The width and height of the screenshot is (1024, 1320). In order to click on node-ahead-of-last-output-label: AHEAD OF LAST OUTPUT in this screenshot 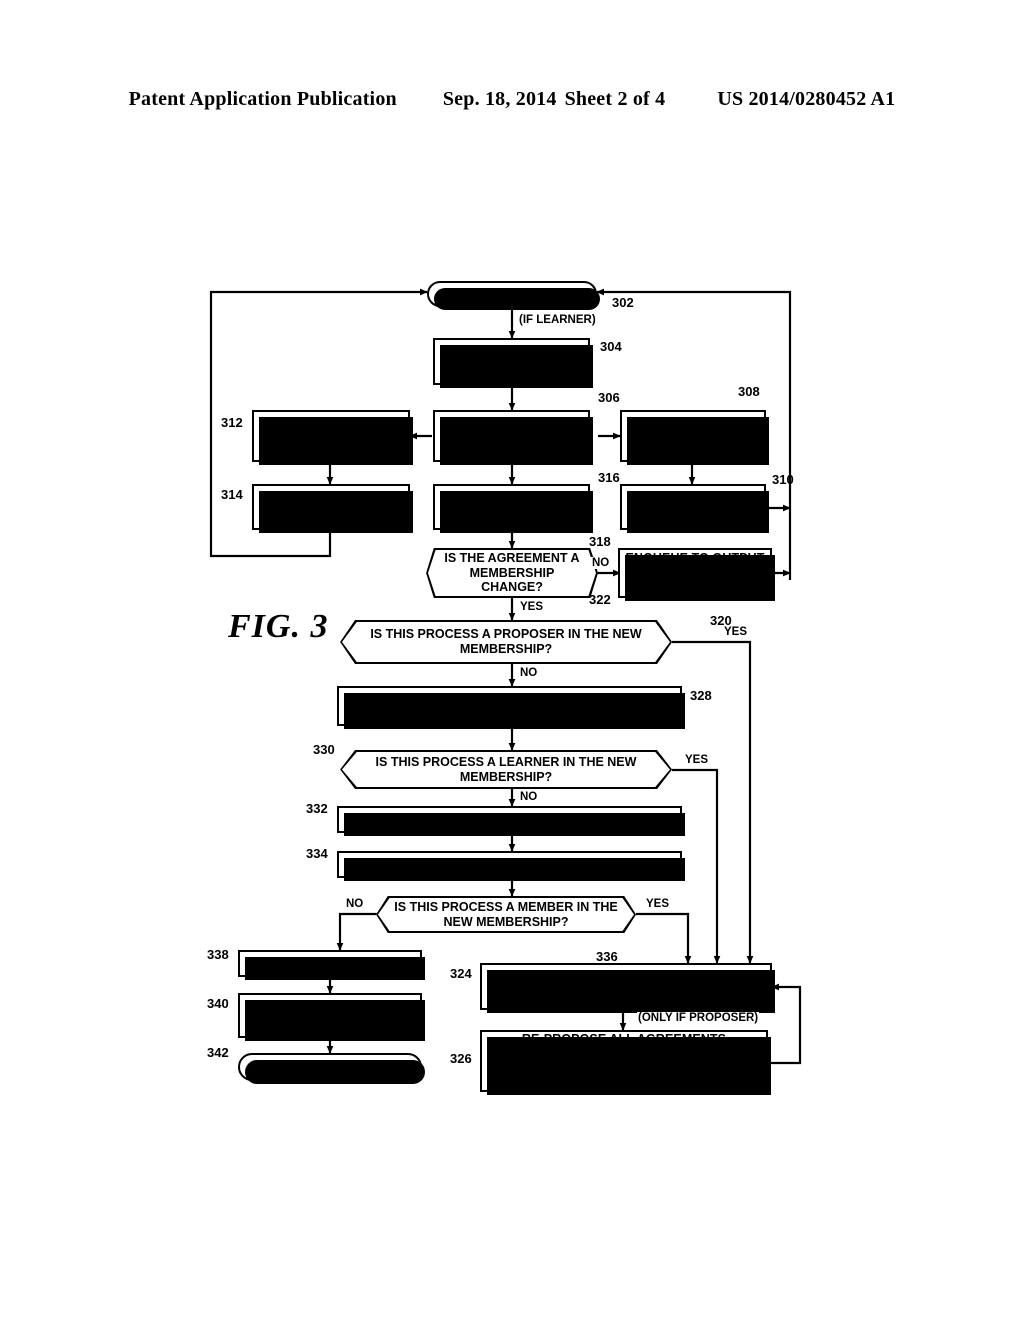, I will do `click(331, 435)`.